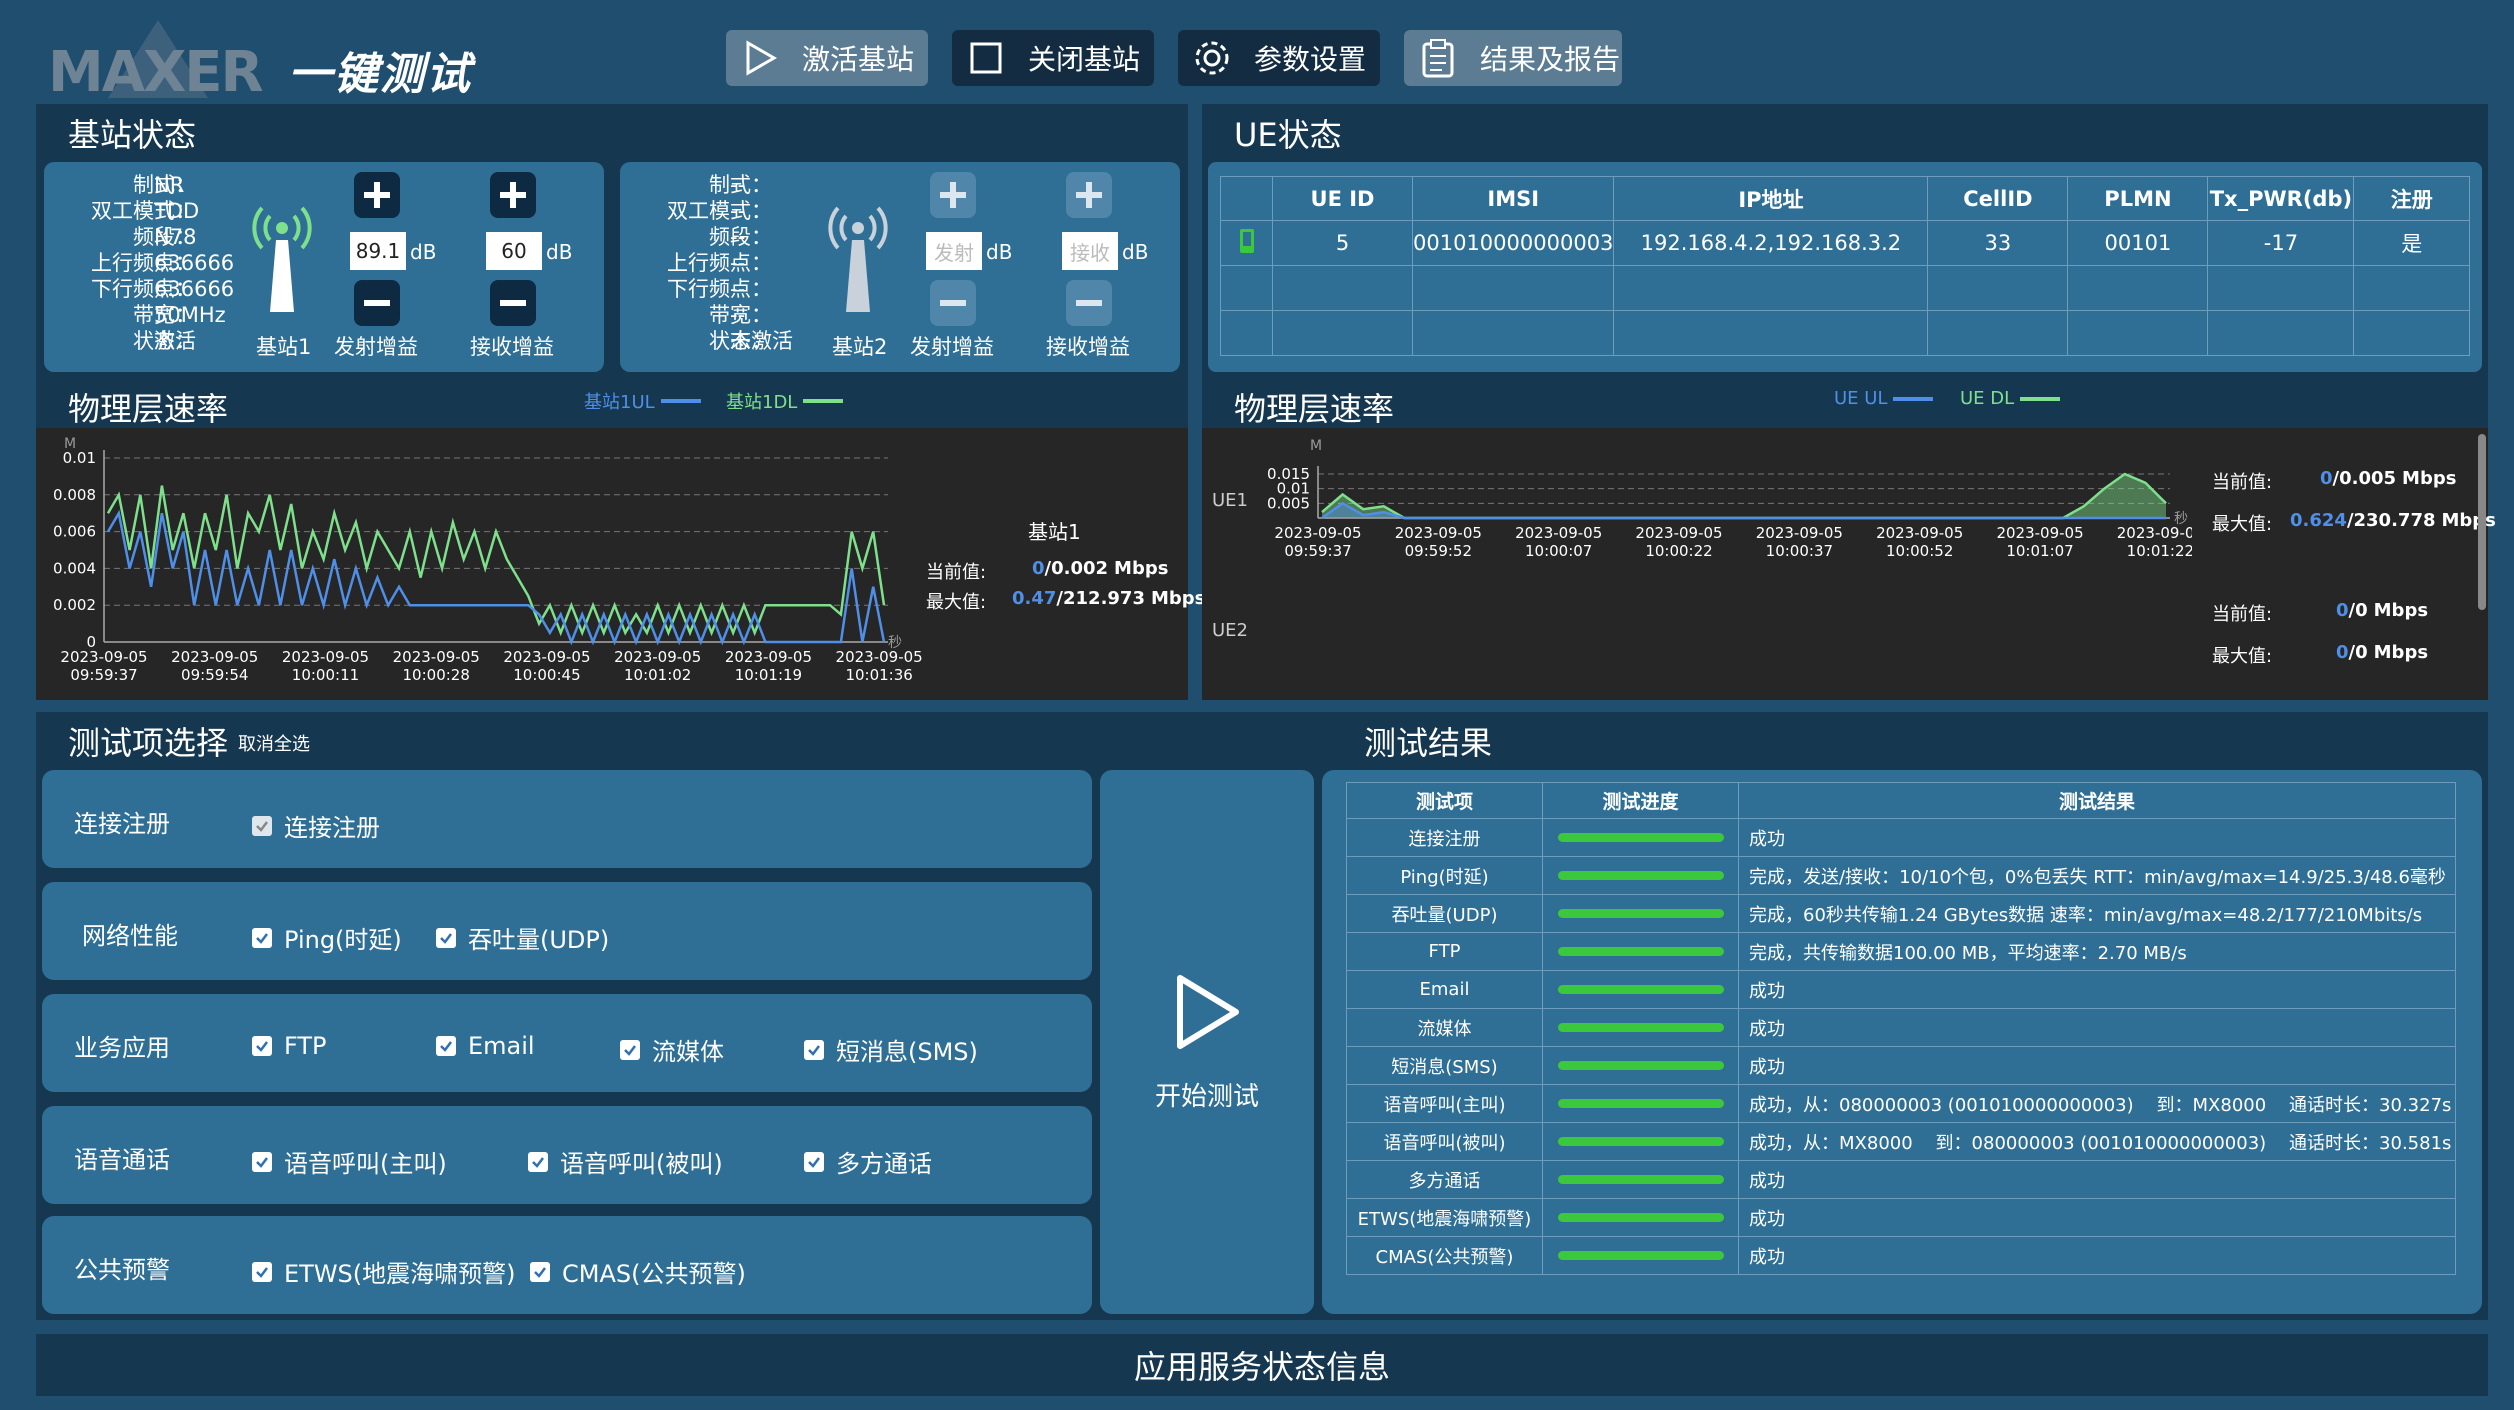  Describe the element at coordinates (1054, 532) in the screenshot. I see `bs-chart-bs-name: 基站1` at that location.